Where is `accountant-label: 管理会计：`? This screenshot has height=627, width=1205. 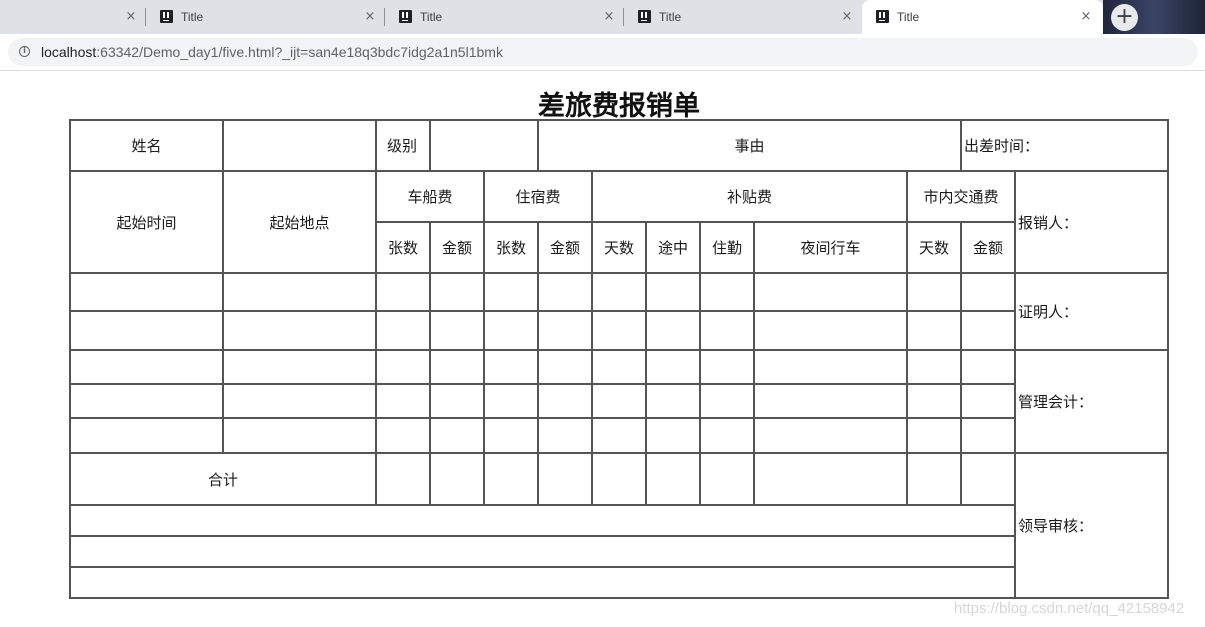 accountant-label: 管理会计： is located at coordinates (1092, 402).